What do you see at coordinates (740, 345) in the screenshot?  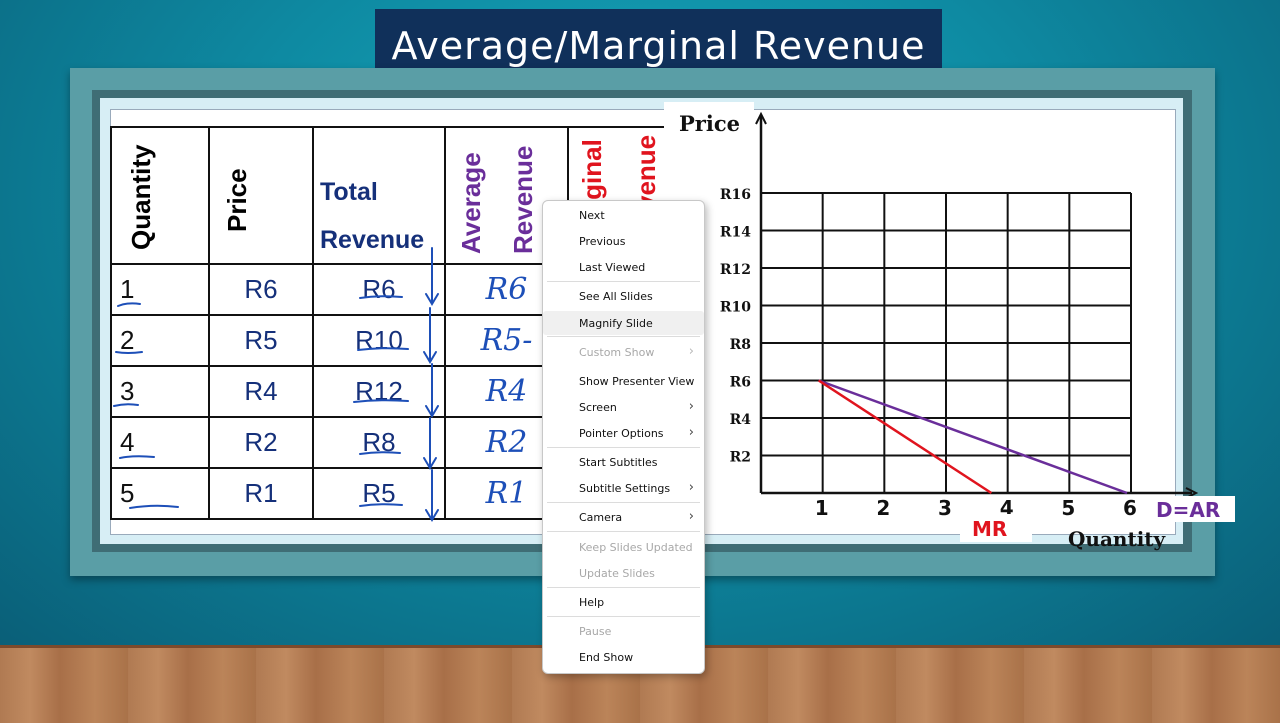 I see `y-tick-label: R8` at bounding box center [740, 345].